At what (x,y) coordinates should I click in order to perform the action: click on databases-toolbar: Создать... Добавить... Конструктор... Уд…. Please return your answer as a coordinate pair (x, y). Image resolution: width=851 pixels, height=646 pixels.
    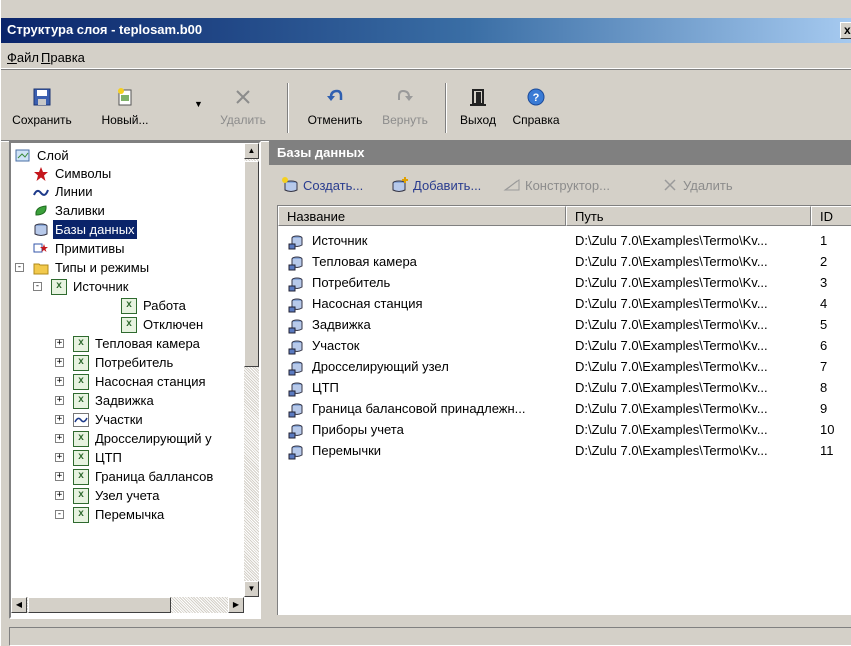
    Looking at the image, I should click on (560, 185).